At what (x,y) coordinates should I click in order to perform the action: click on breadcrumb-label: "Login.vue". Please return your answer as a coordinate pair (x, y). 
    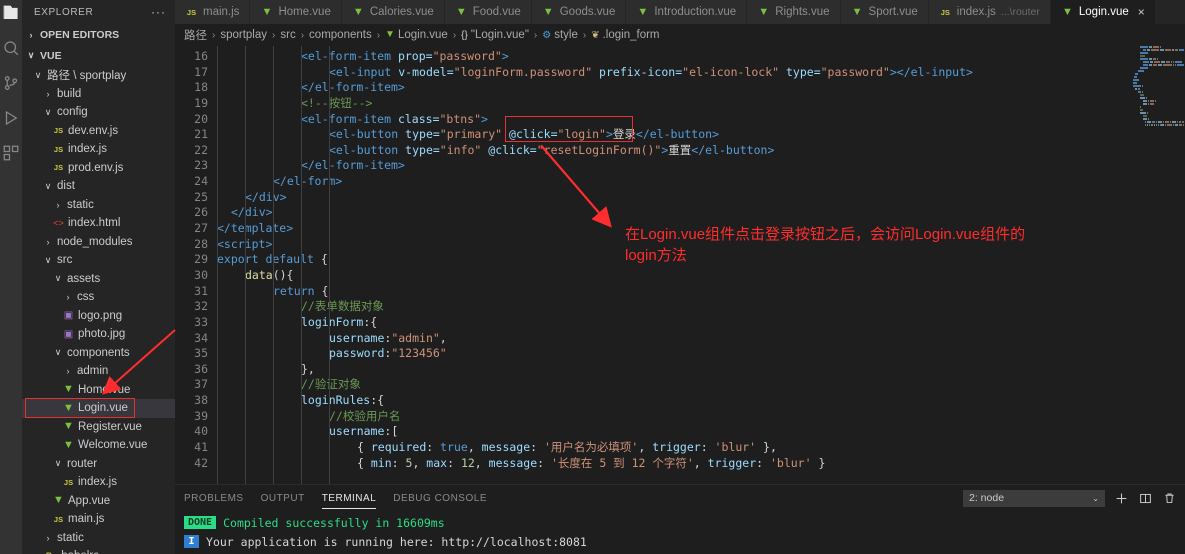
    Looking at the image, I should click on (499, 35).